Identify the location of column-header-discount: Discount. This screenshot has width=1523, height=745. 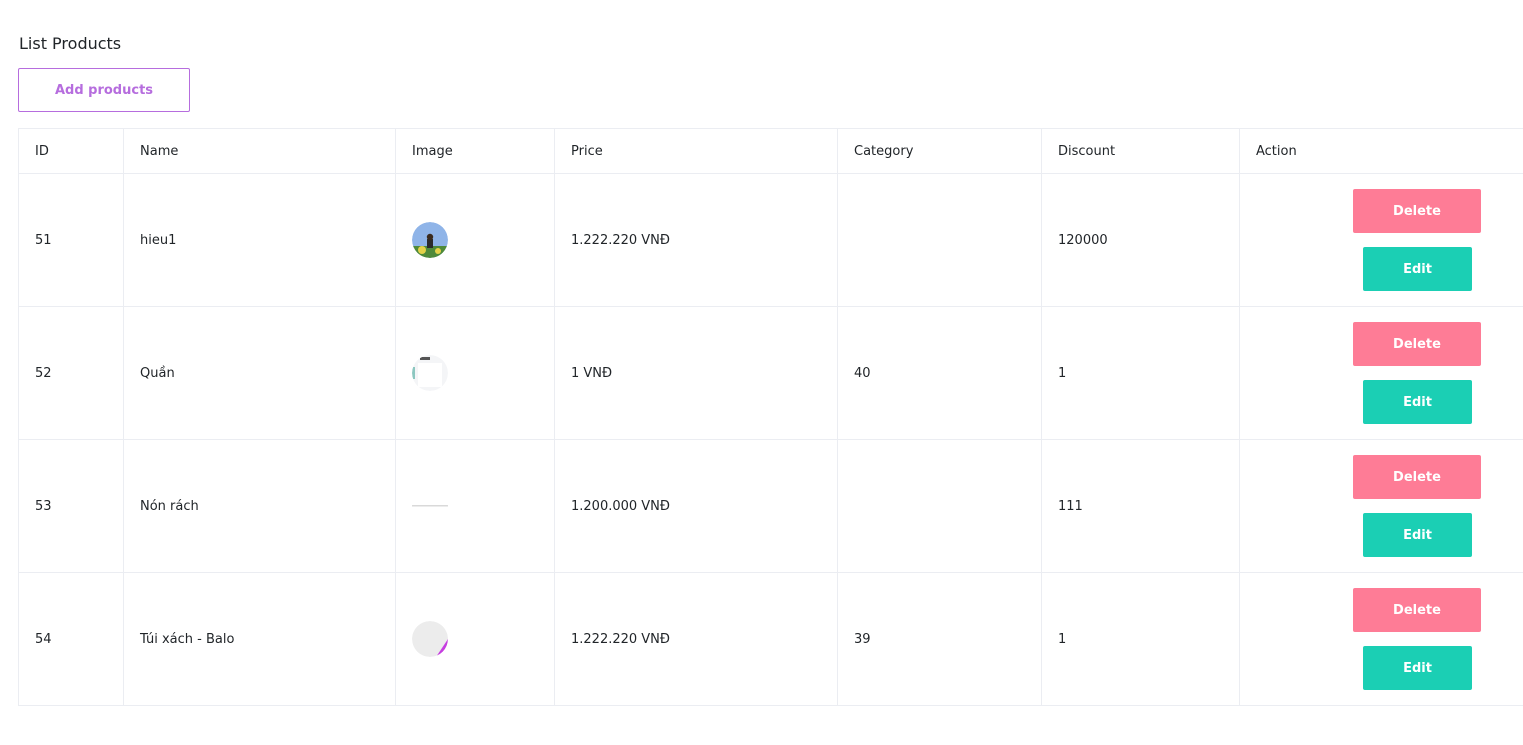
(1140, 151).